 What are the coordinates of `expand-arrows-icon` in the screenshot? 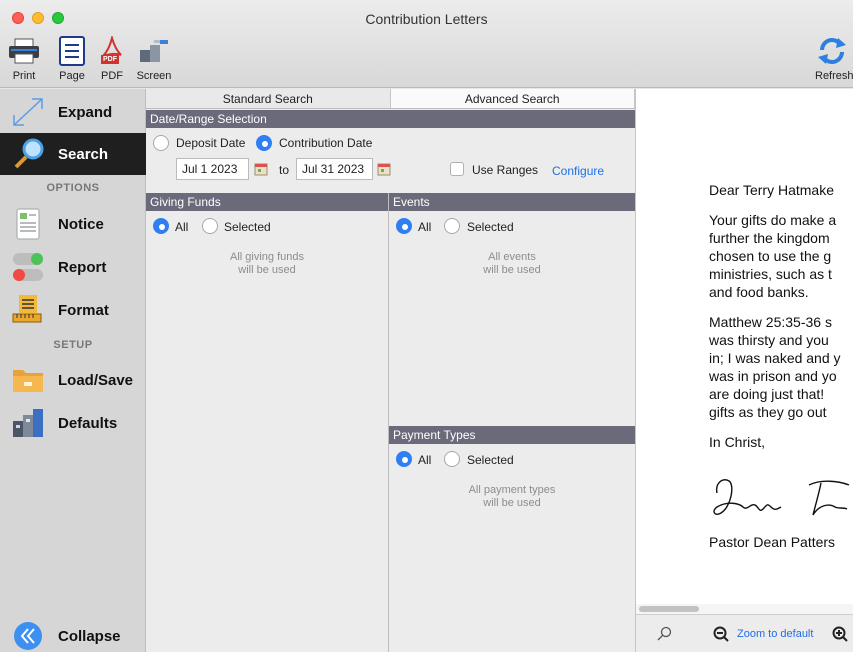 It's located at (28, 112).